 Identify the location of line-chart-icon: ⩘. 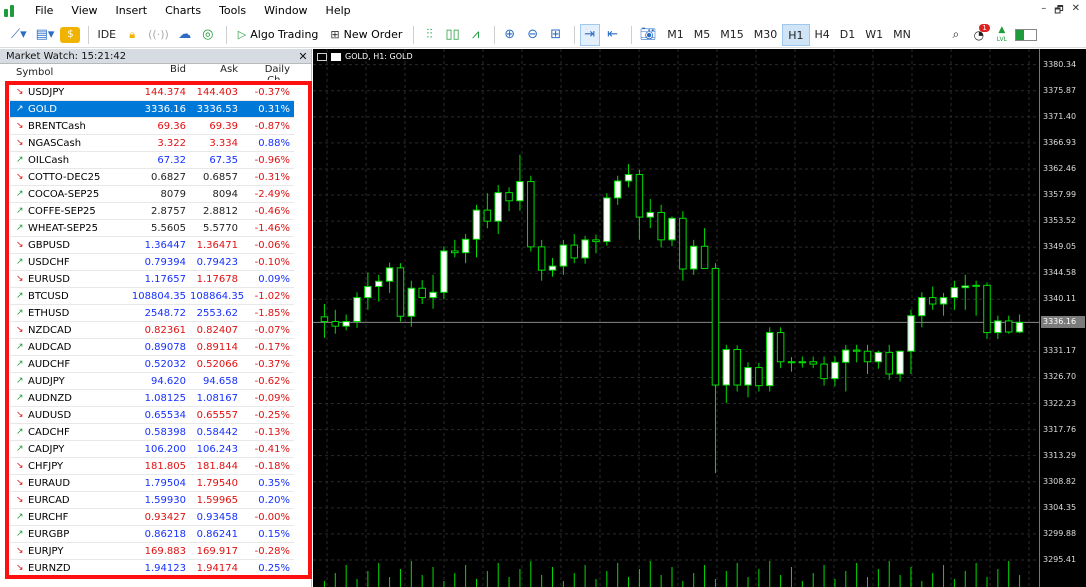
(476, 35).